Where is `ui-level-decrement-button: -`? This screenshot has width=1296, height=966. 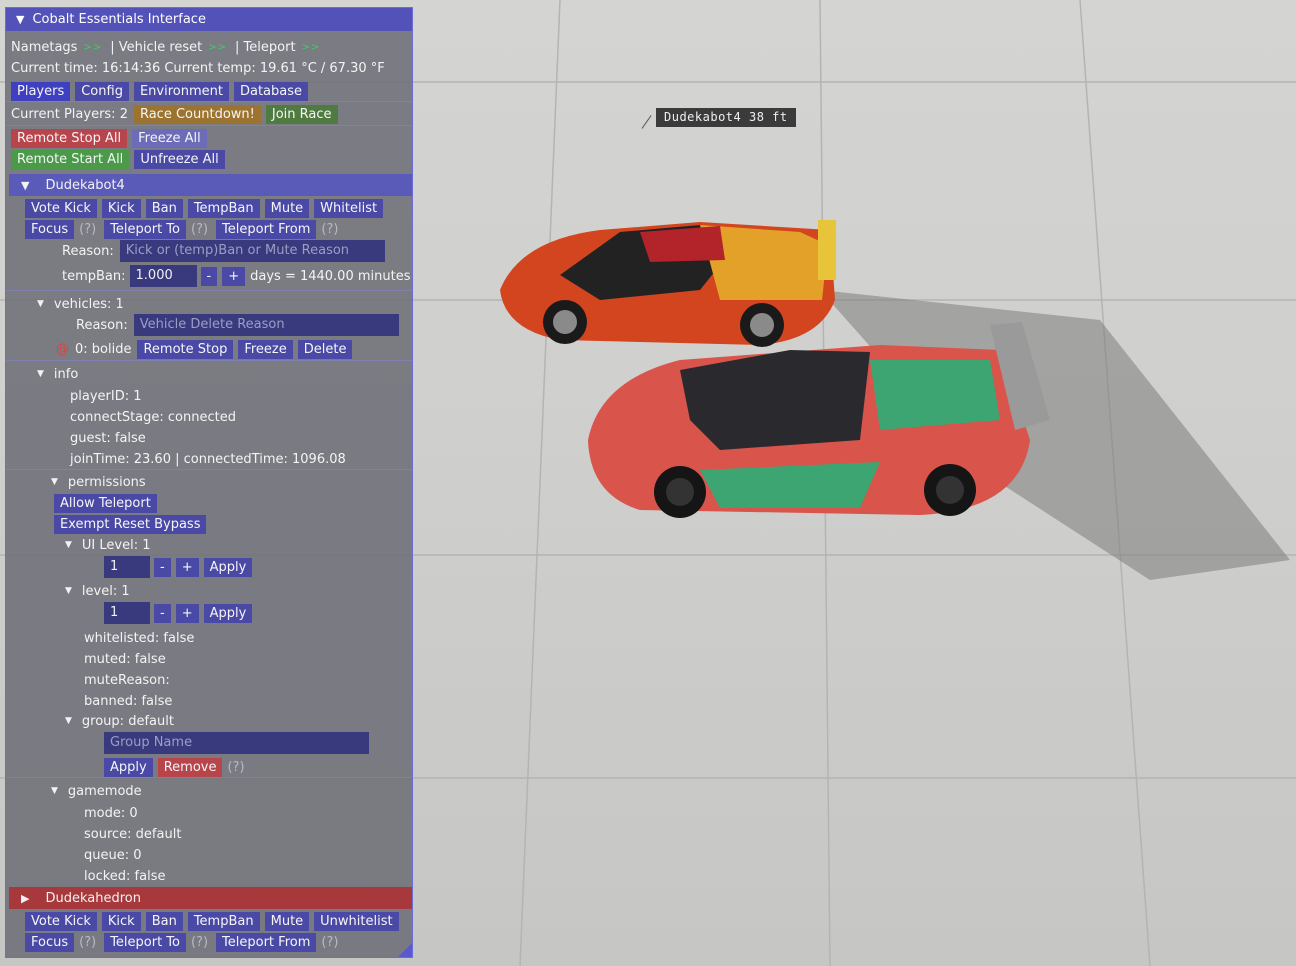
ui-level-decrement-button: - is located at coordinates (162, 567).